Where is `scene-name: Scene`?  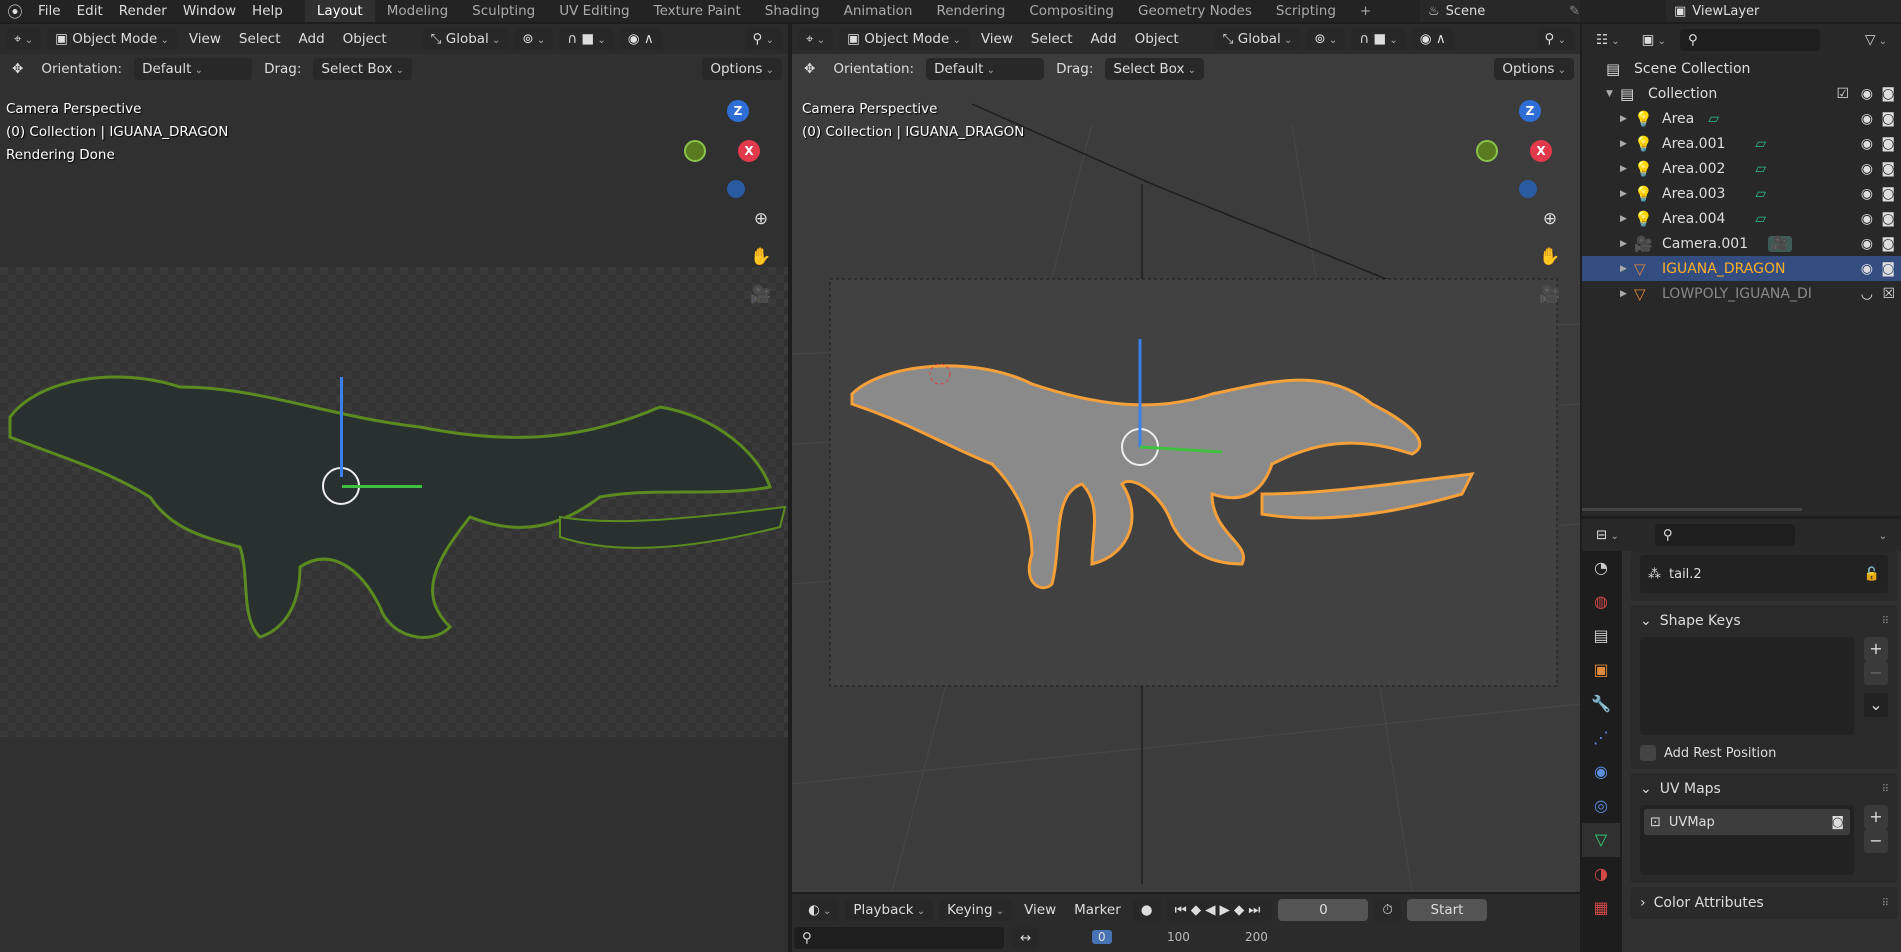
scene-name: Scene is located at coordinates (1466, 11).